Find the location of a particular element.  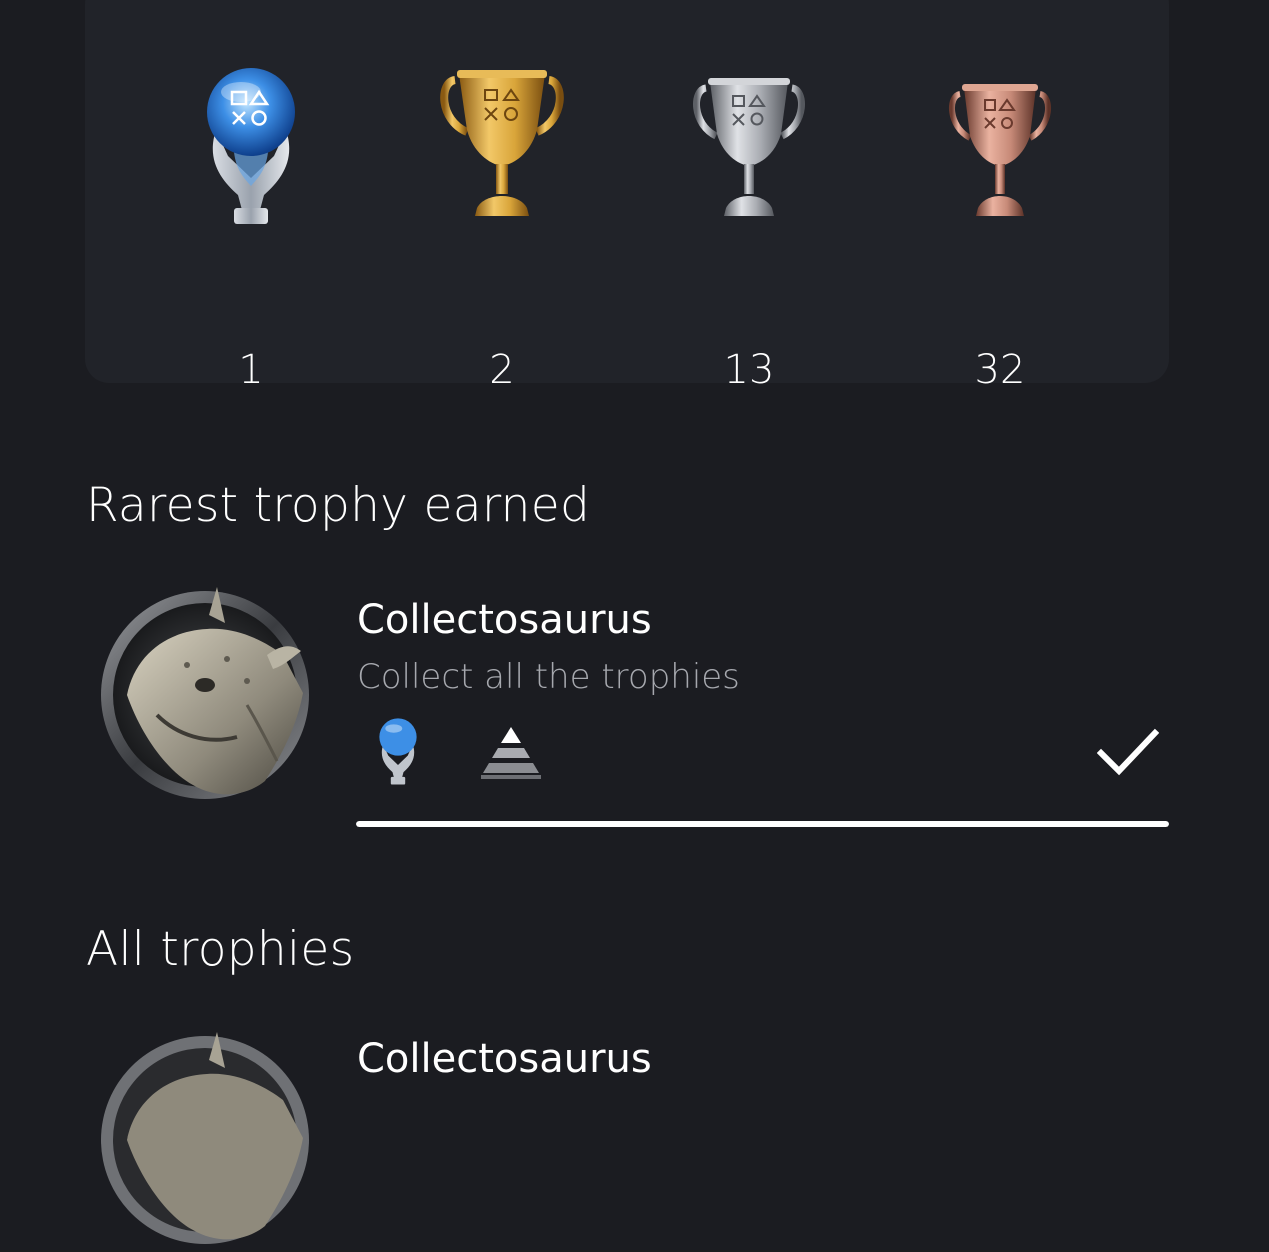

trophy-description: Collect all the trophies is located at coordinates (548, 677).